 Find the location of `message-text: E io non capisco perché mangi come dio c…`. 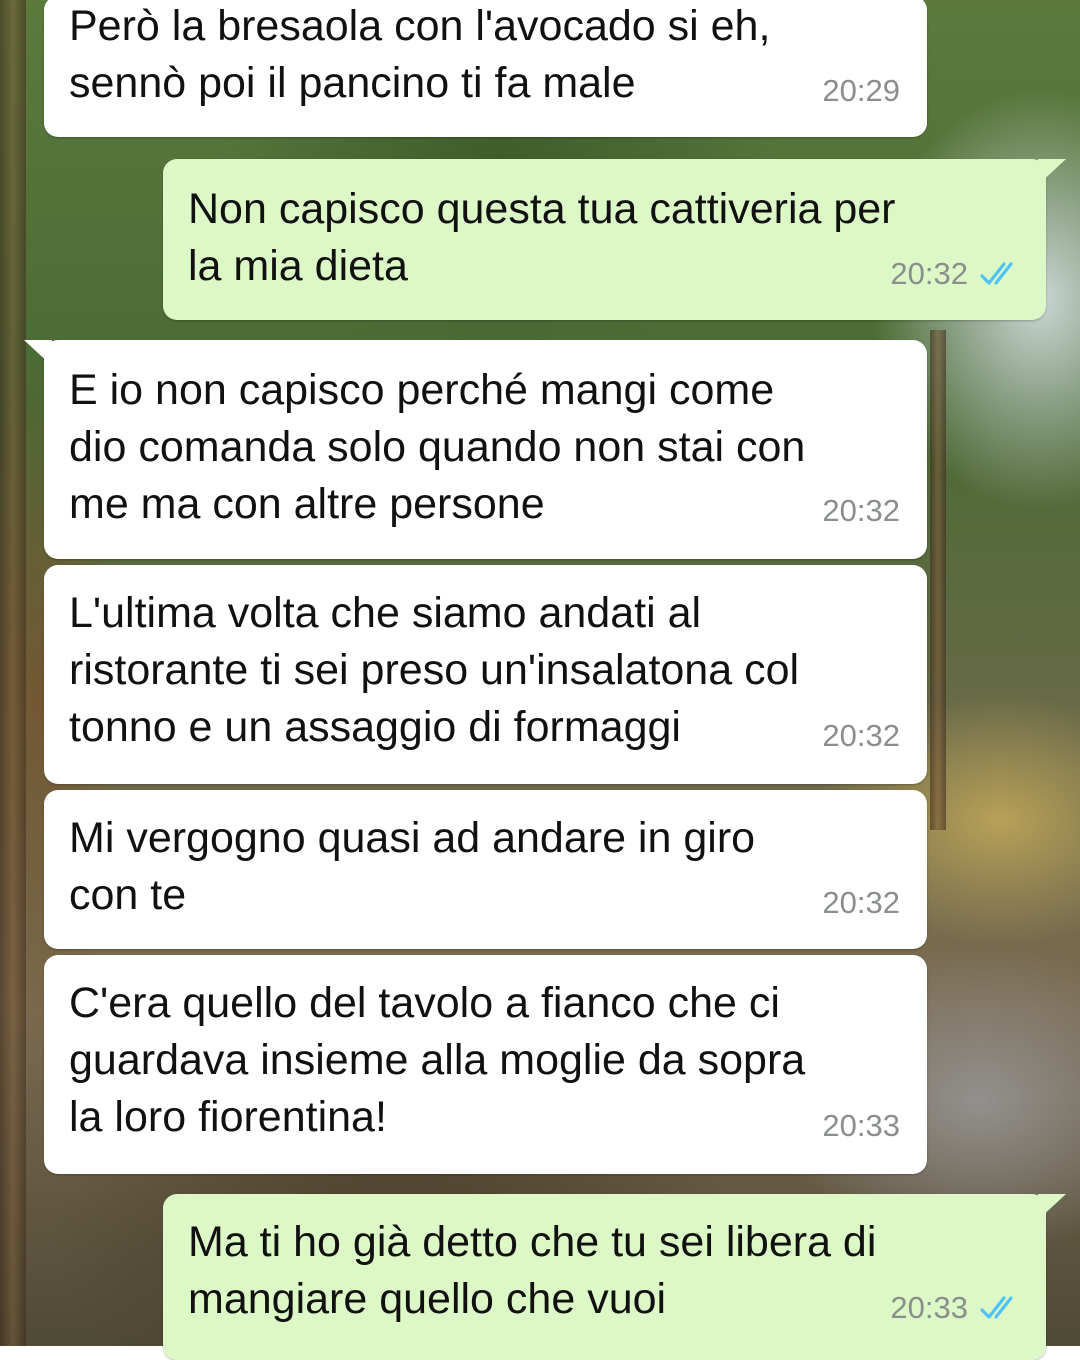

message-text: E io non capisco perché mangi come dio c… is located at coordinates (437, 447).